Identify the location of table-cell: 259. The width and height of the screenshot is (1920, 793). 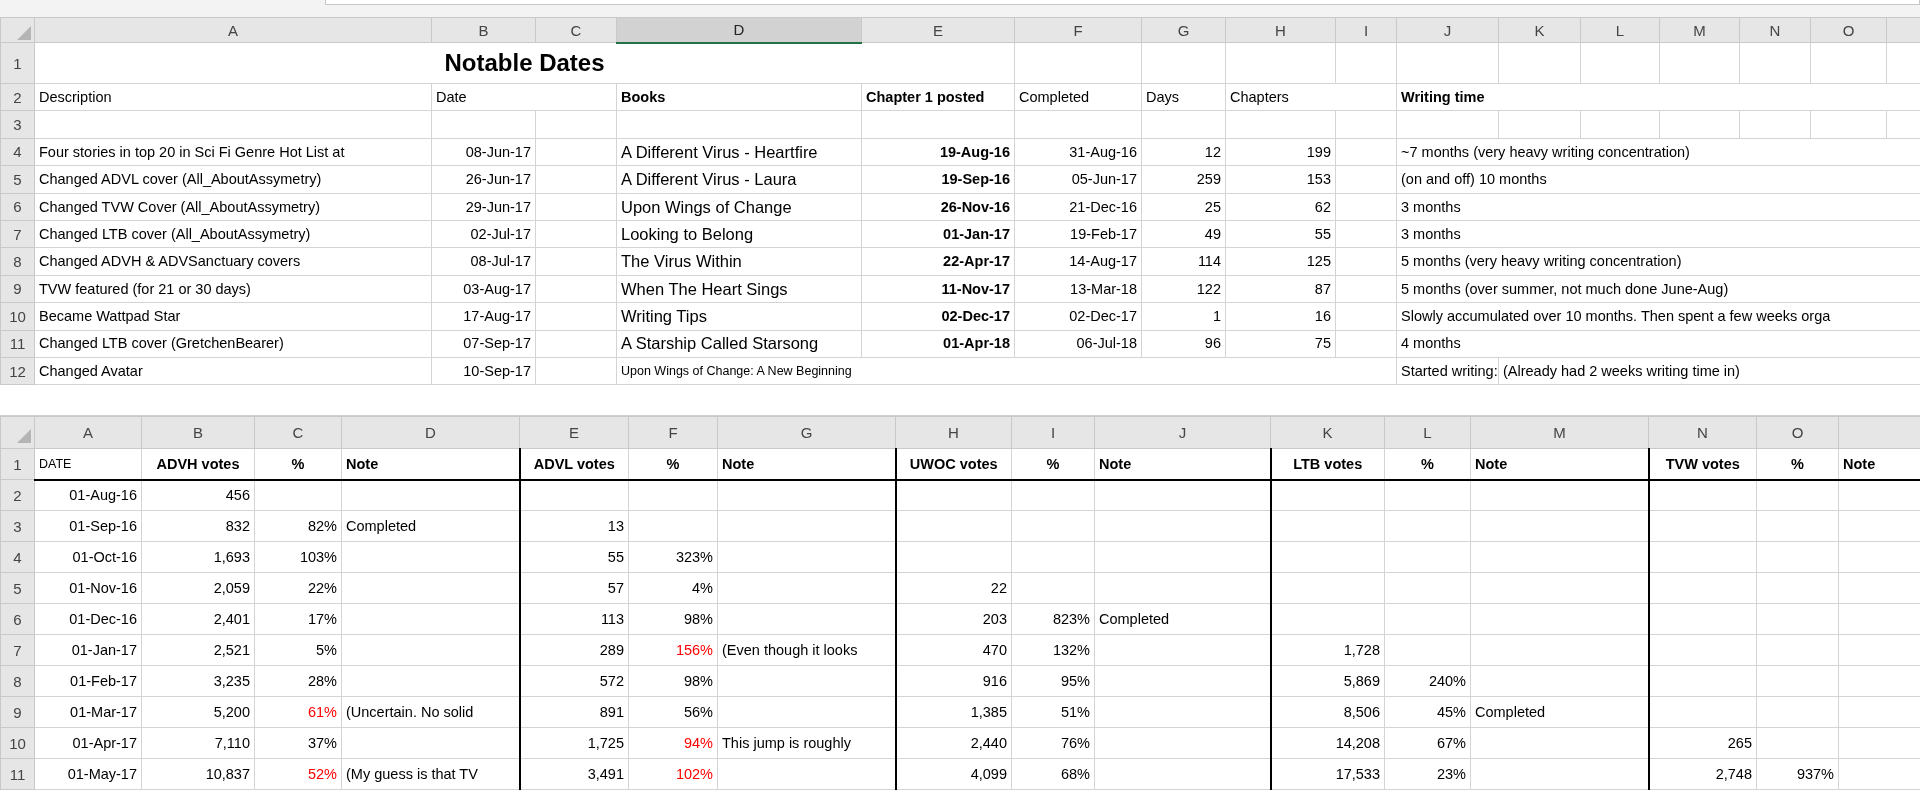
(1183, 179).